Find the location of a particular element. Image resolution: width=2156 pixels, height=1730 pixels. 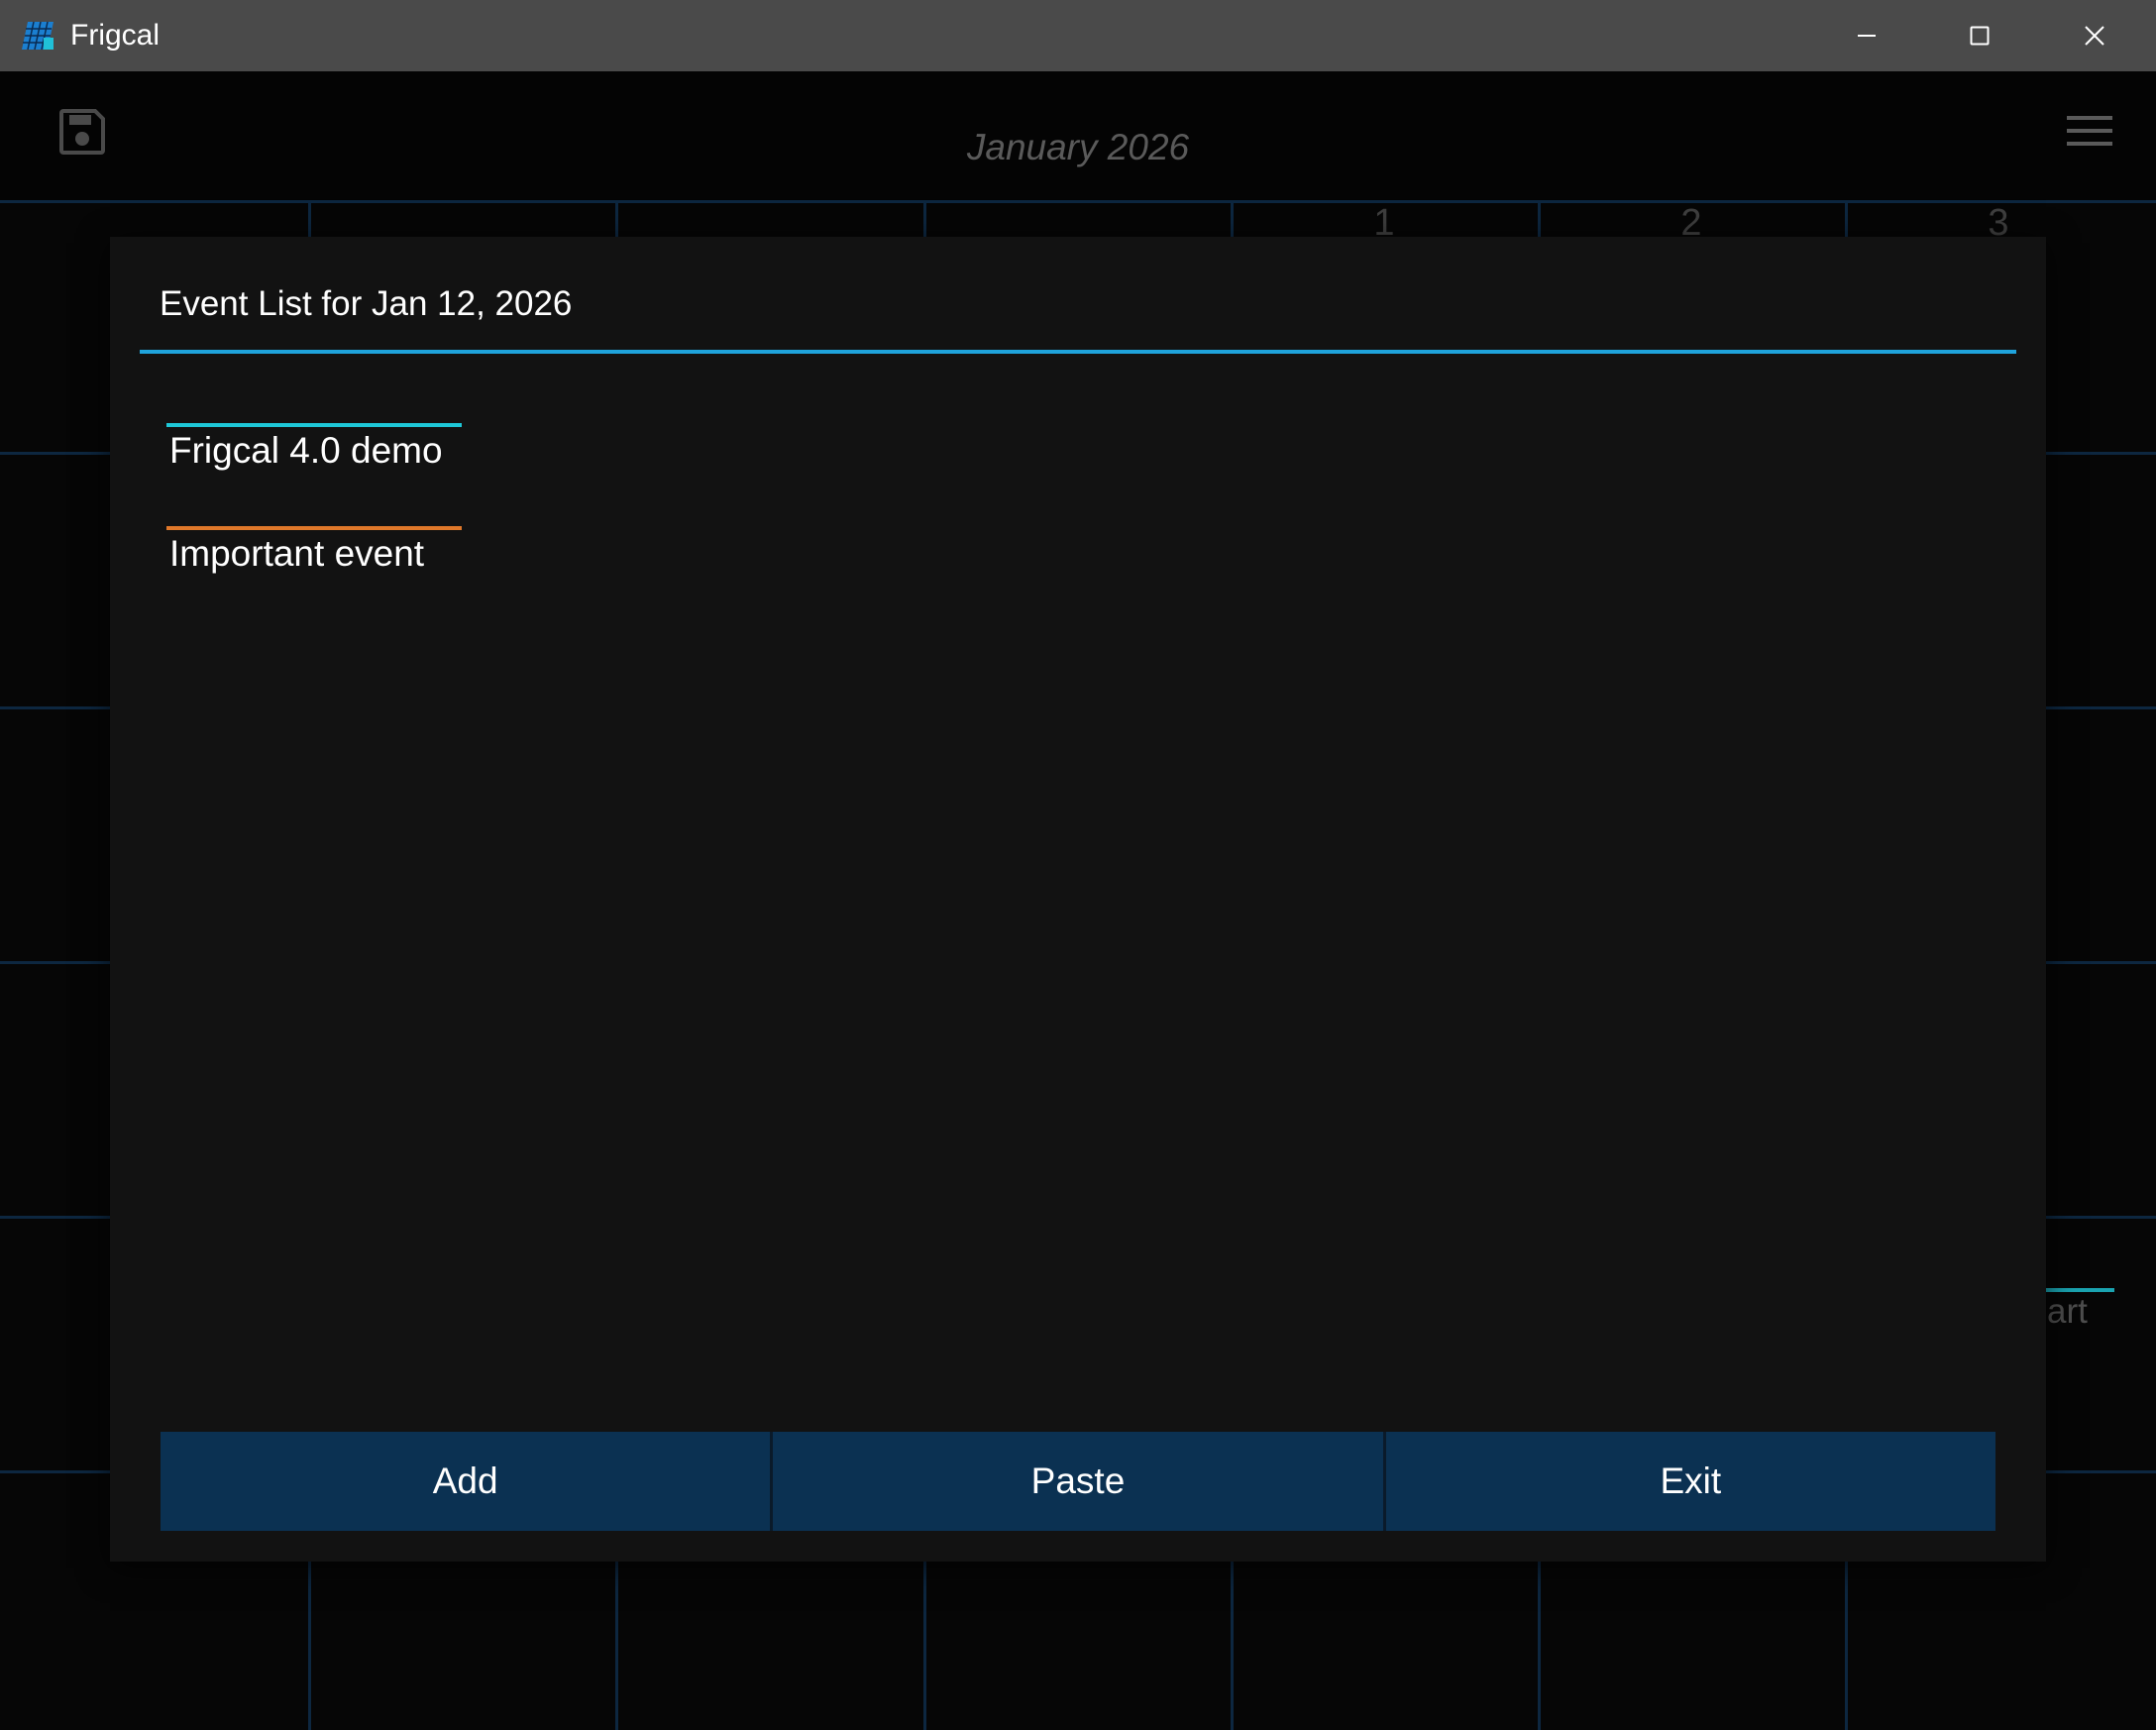

maximize-button is located at coordinates (1980, 35).